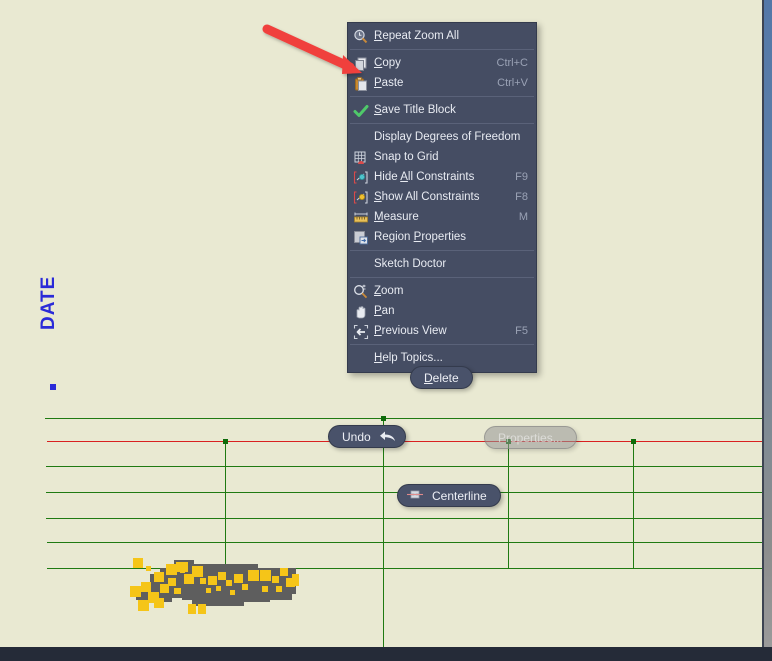  Describe the element at coordinates (360, 197) in the screenshot. I see `show-constraints-icon` at that location.